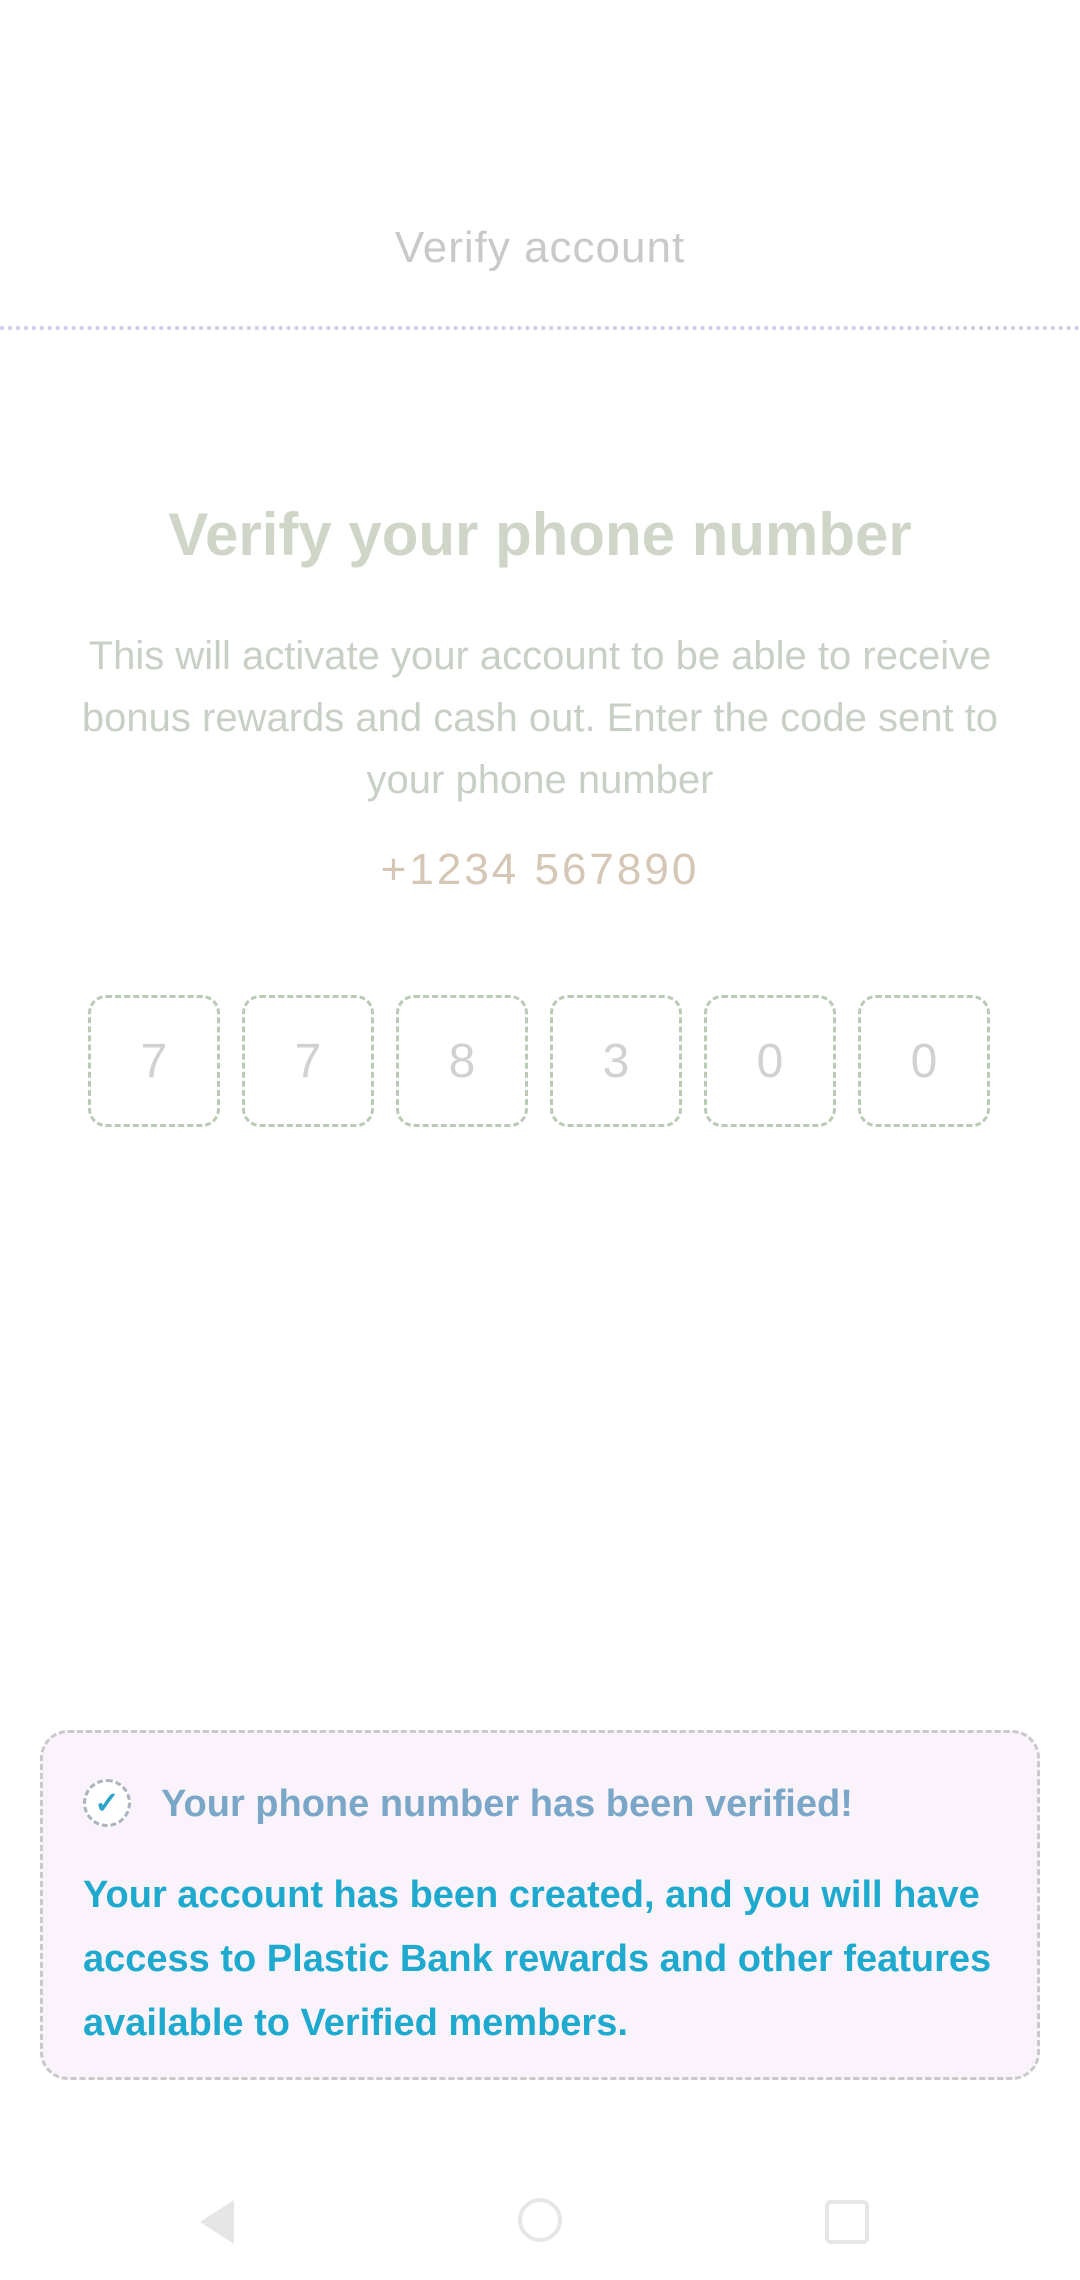 The height and width of the screenshot is (2280, 1080). I want to click on check-circle-icon: ✓, so click(107, 1803).